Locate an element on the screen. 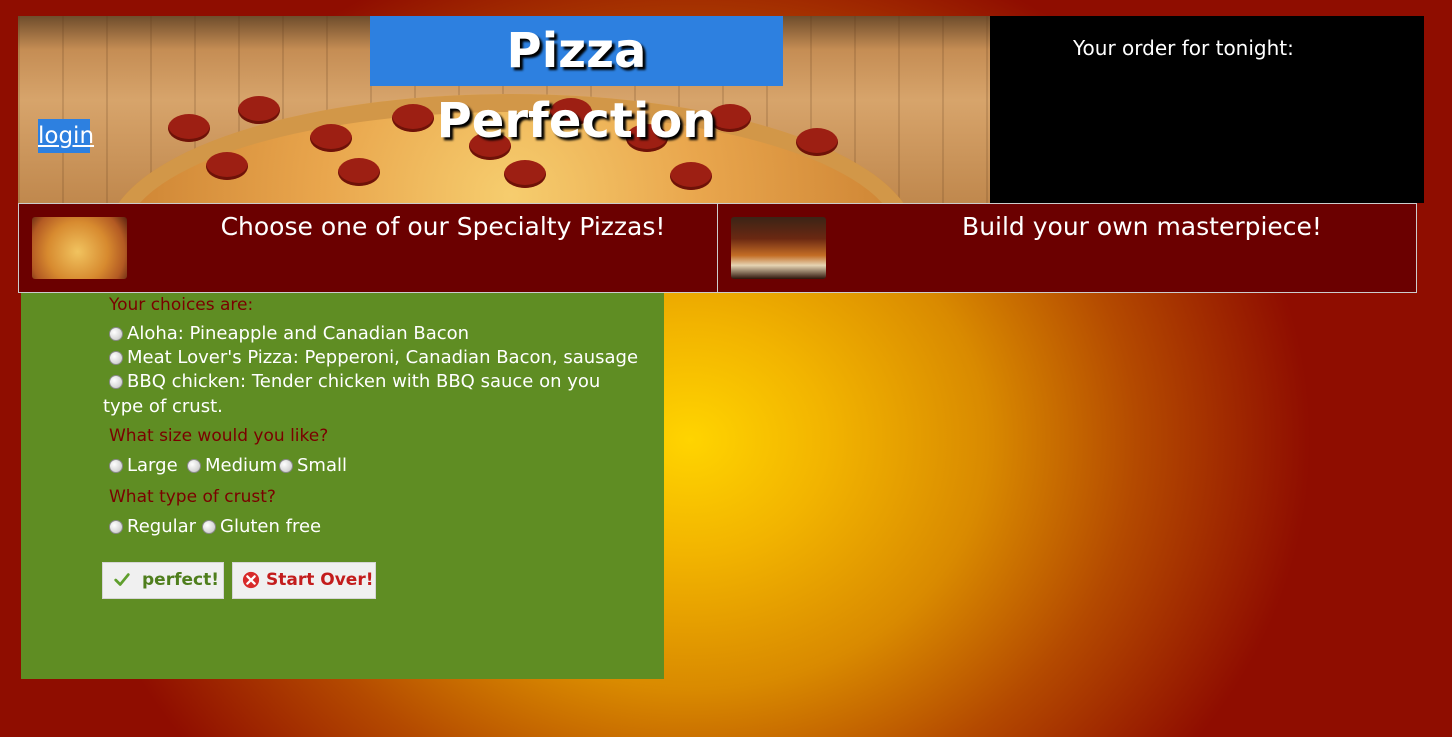 The height and width of the screenshot is (737, 1452). size-medium-option: Medium is located at coordinates (232, 465).